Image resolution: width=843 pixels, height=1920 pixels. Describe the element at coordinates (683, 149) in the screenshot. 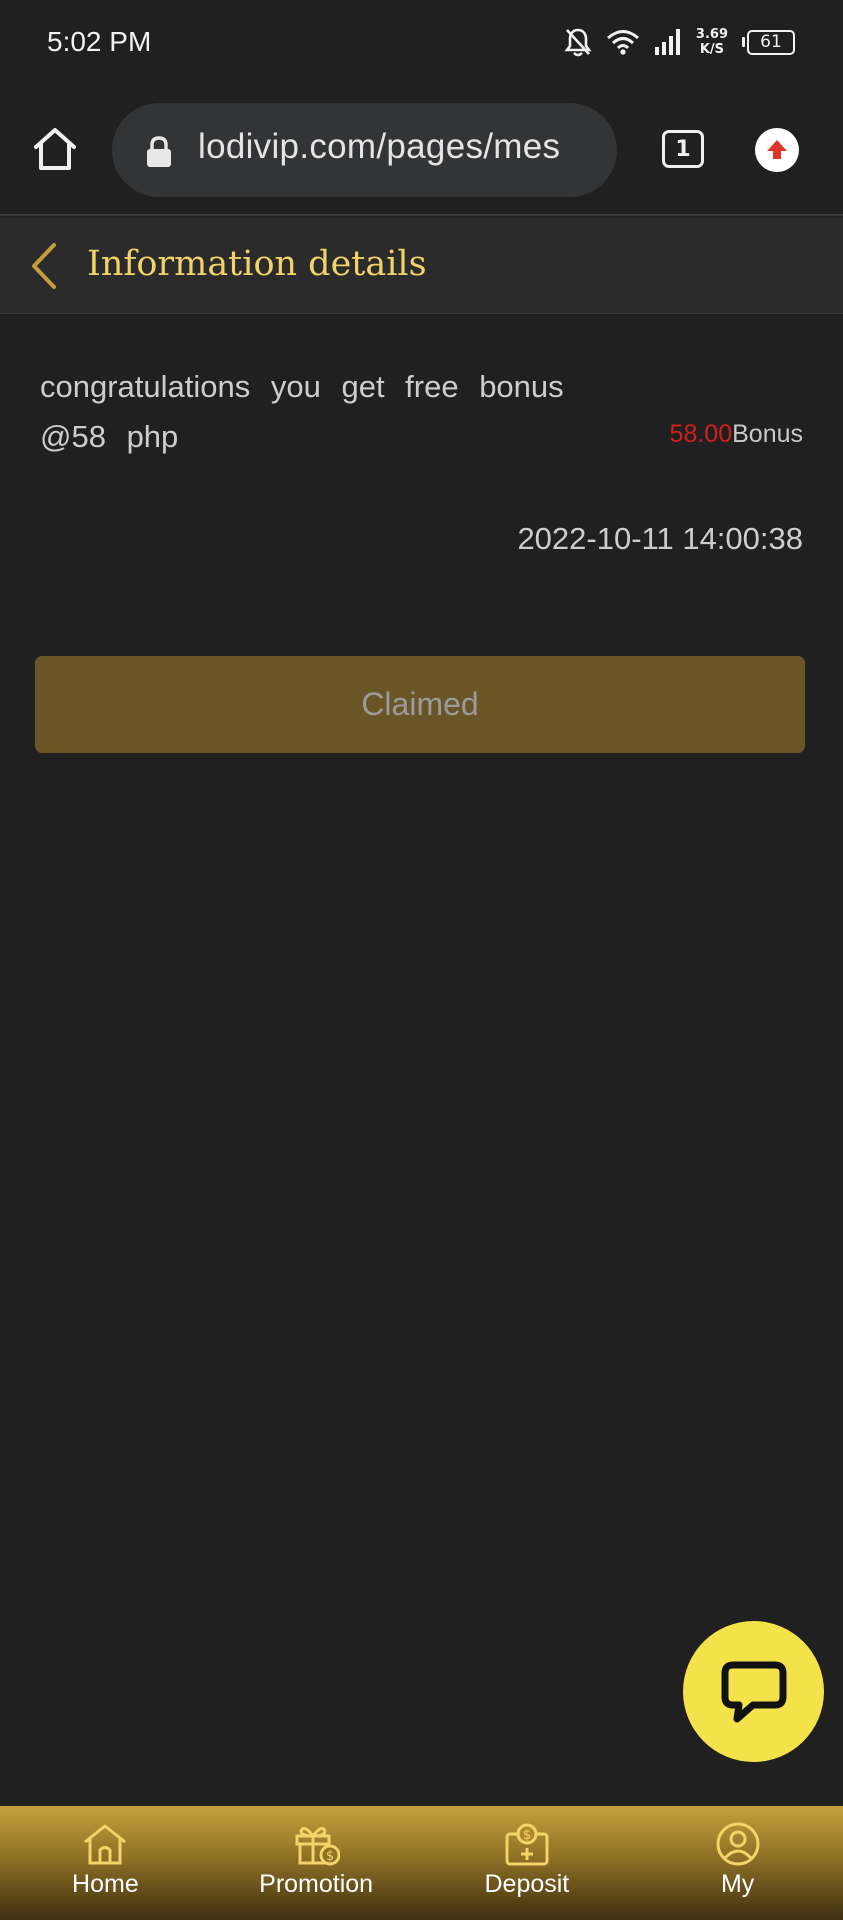

I see `tab-switcher-button: 1` at that location.